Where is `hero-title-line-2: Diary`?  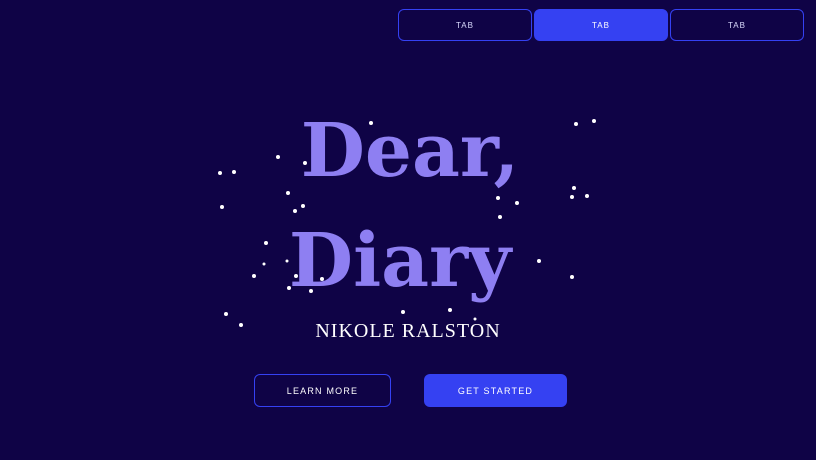
hero-title-line-2: Diary is located at coordinates (400, 261).